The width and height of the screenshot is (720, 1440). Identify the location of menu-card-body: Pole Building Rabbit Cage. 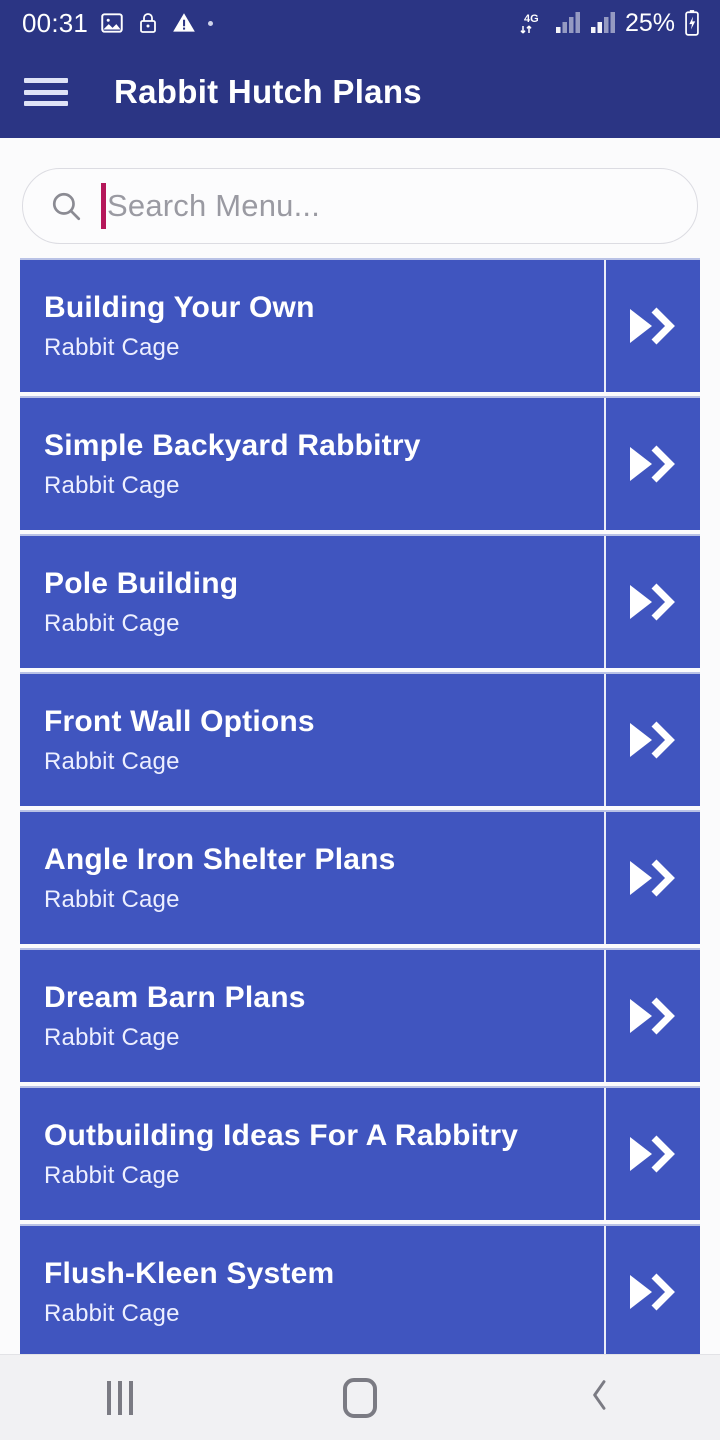
(312, 602).